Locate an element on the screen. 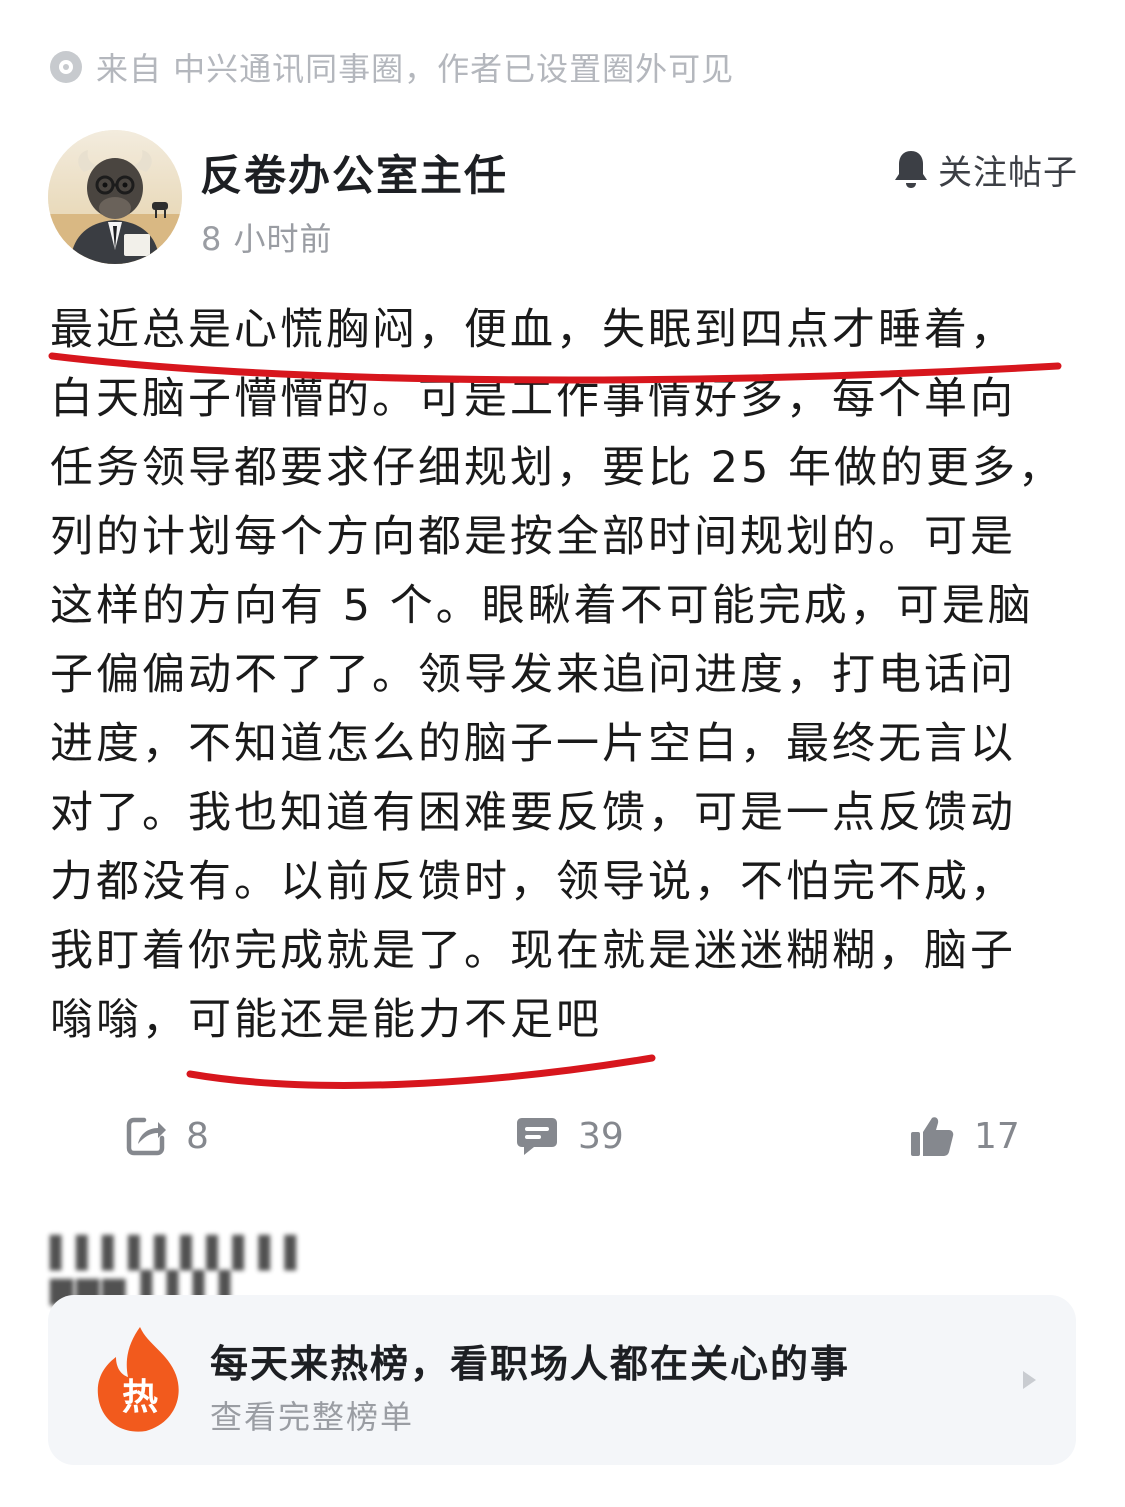  hot-list-card: 热 每天来热榜，看职场人都在关心的事 查看完整榜单 is located at coordinates (562, 1380).